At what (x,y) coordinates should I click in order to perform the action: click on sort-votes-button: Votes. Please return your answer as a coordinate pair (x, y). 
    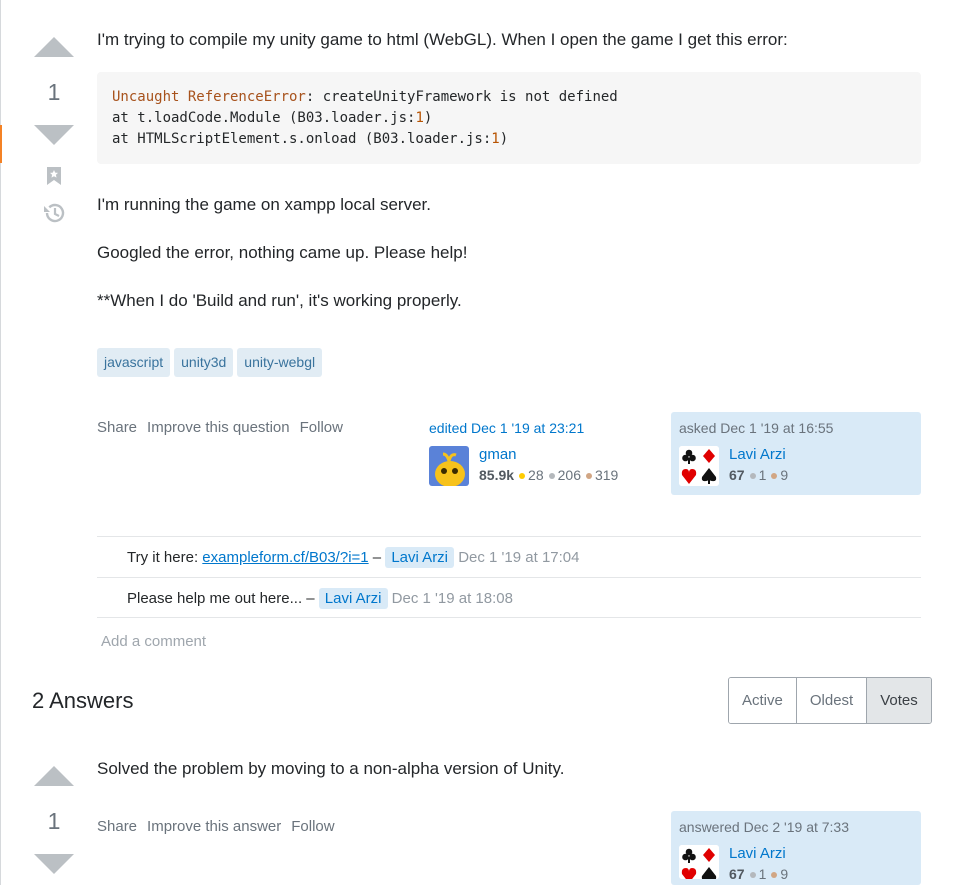
    Looking at the image, I should click on (899, 700).